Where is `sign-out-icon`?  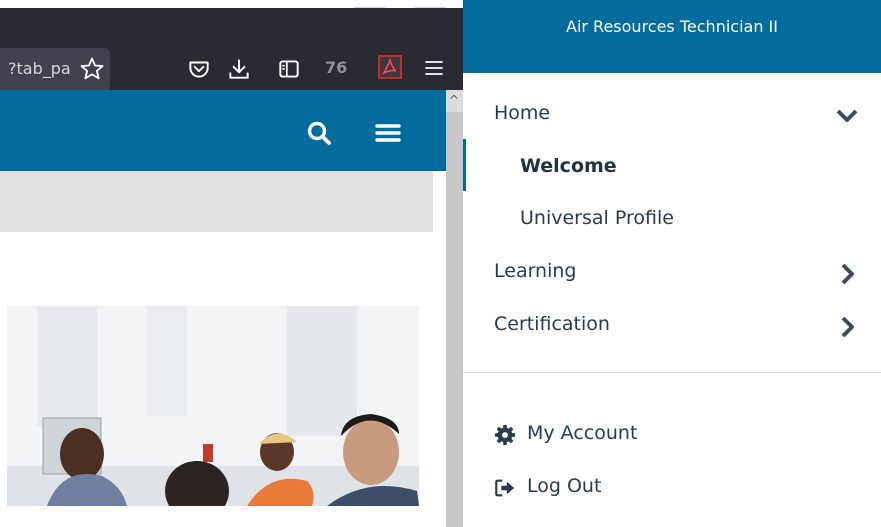
sign-out-icon is located at coordinates (505, 488).